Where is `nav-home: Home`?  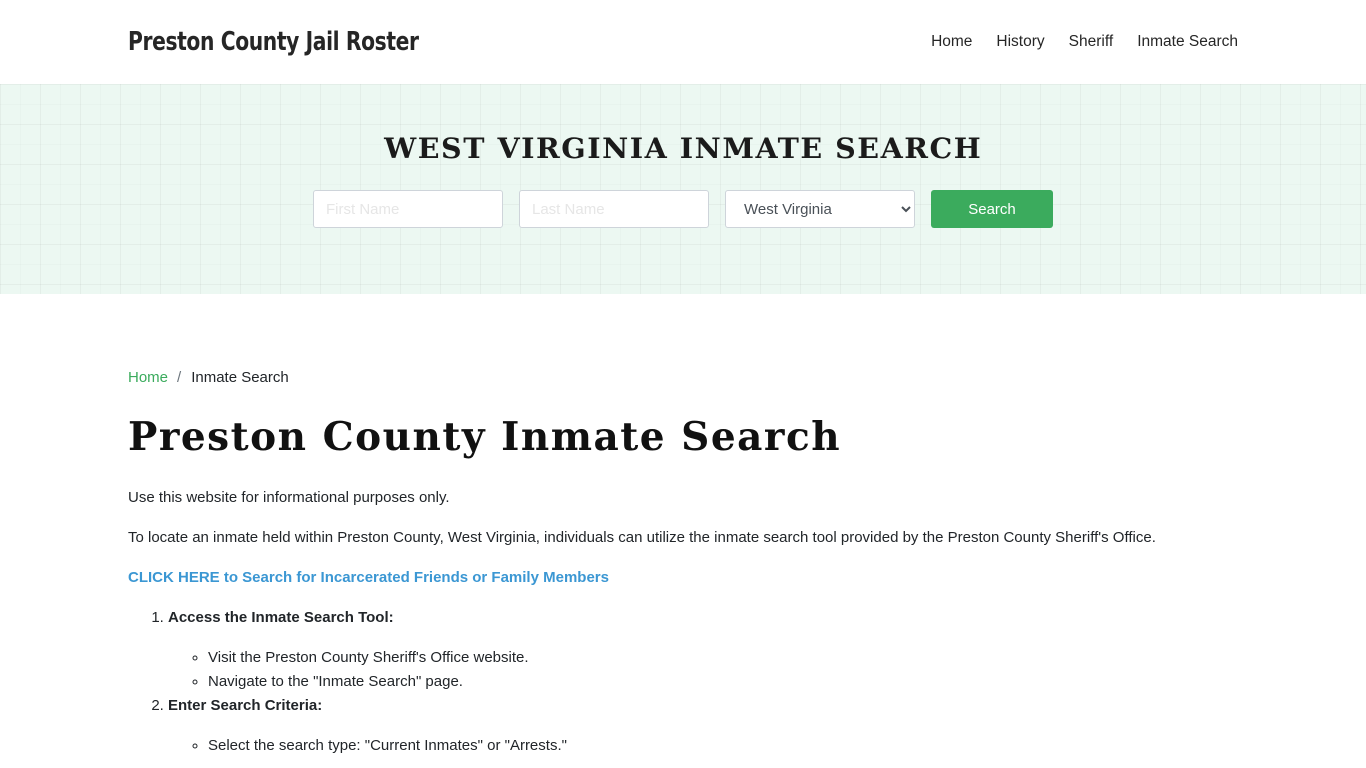 nav-home: Home is located at coordinates (951, 42).